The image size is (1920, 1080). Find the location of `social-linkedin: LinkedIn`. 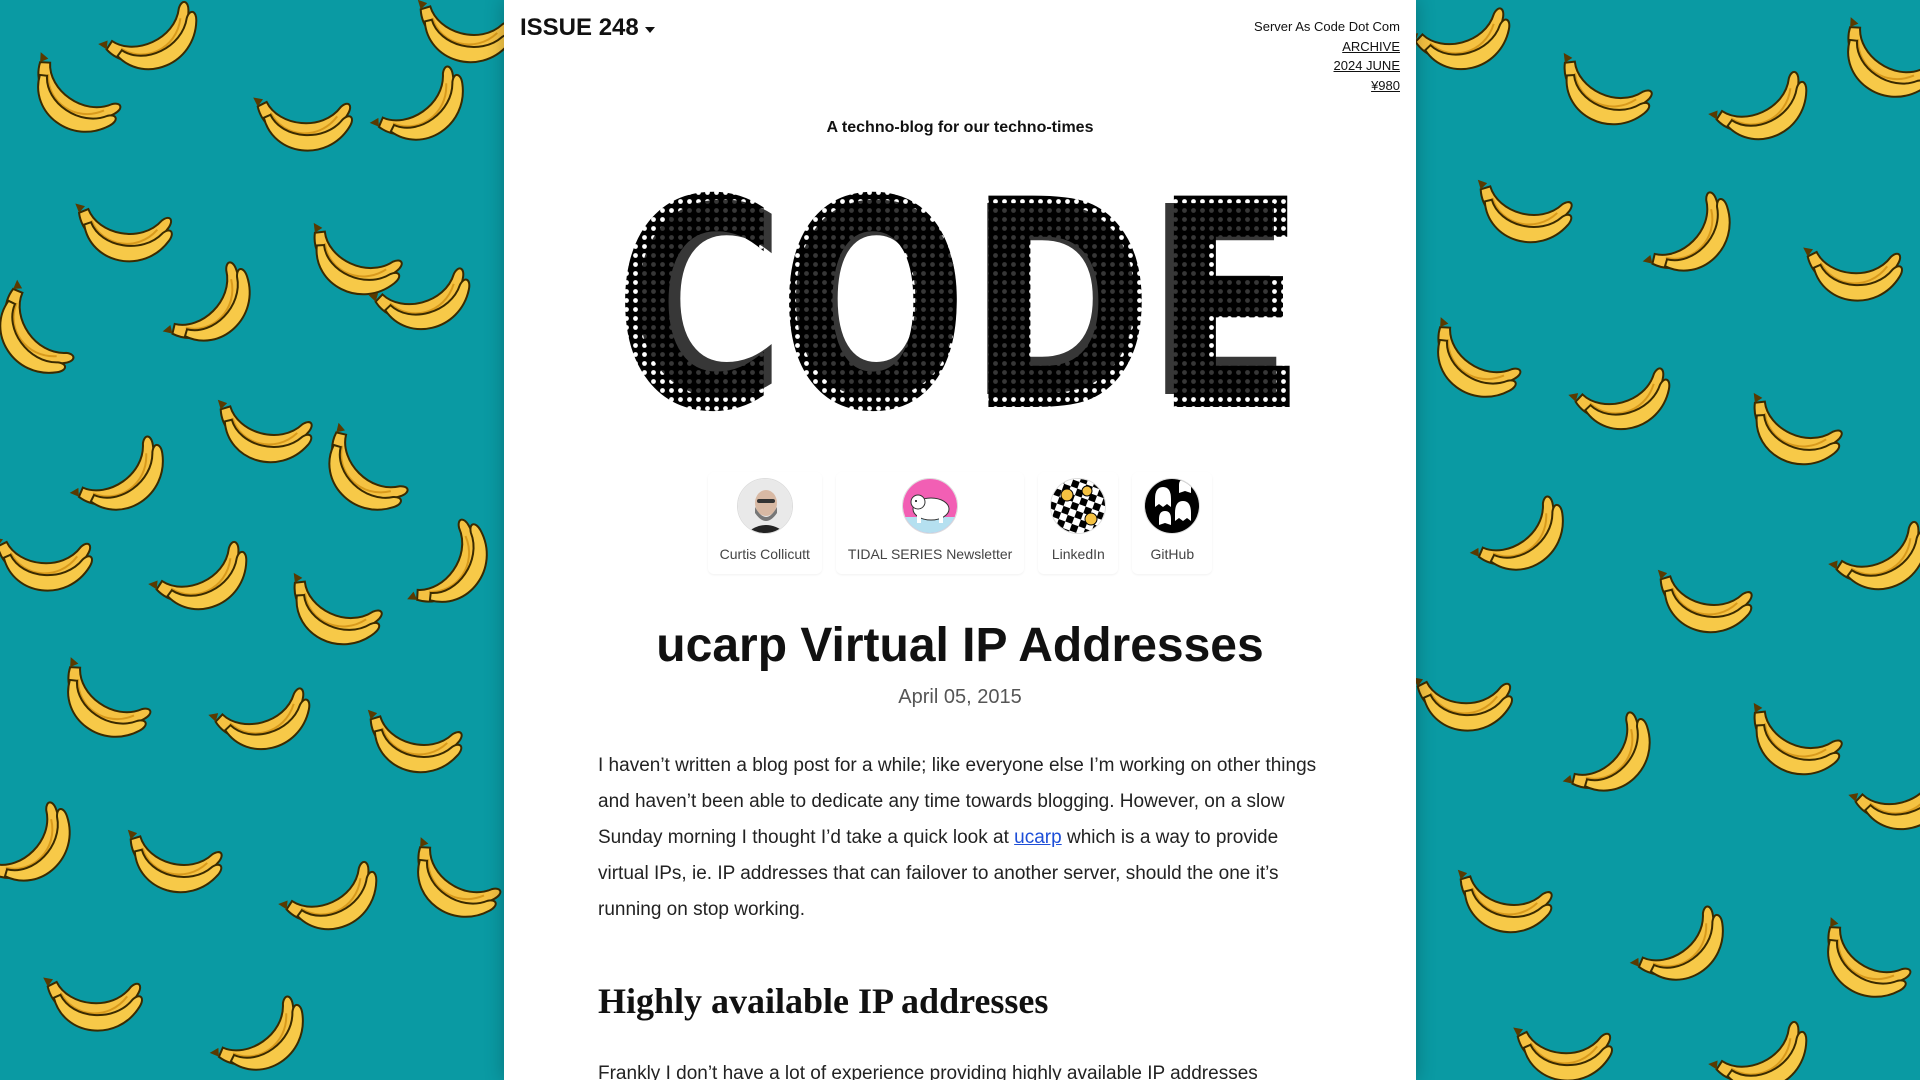

social-linkedin: LinkedIn is located at coordinates (1078, 523).